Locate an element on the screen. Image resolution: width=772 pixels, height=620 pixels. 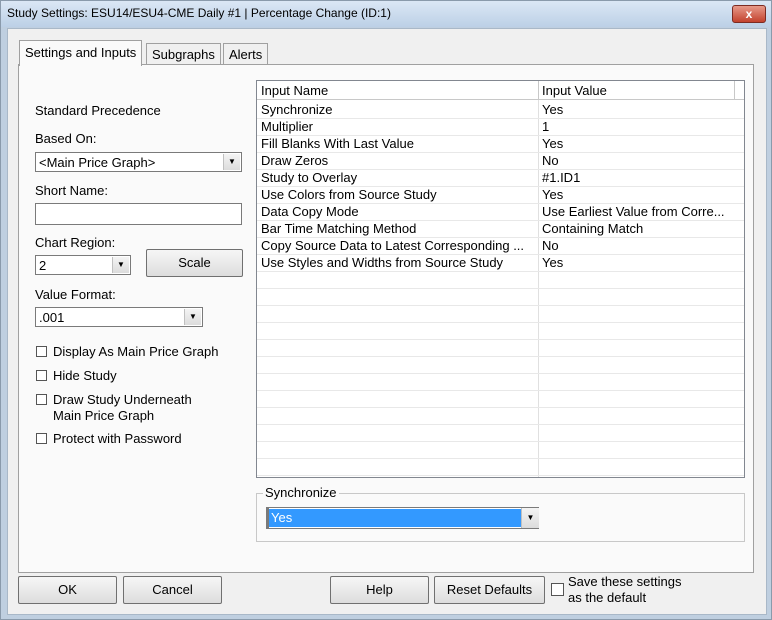
synchronize-select: Yes is located at coordinates (402, 518).